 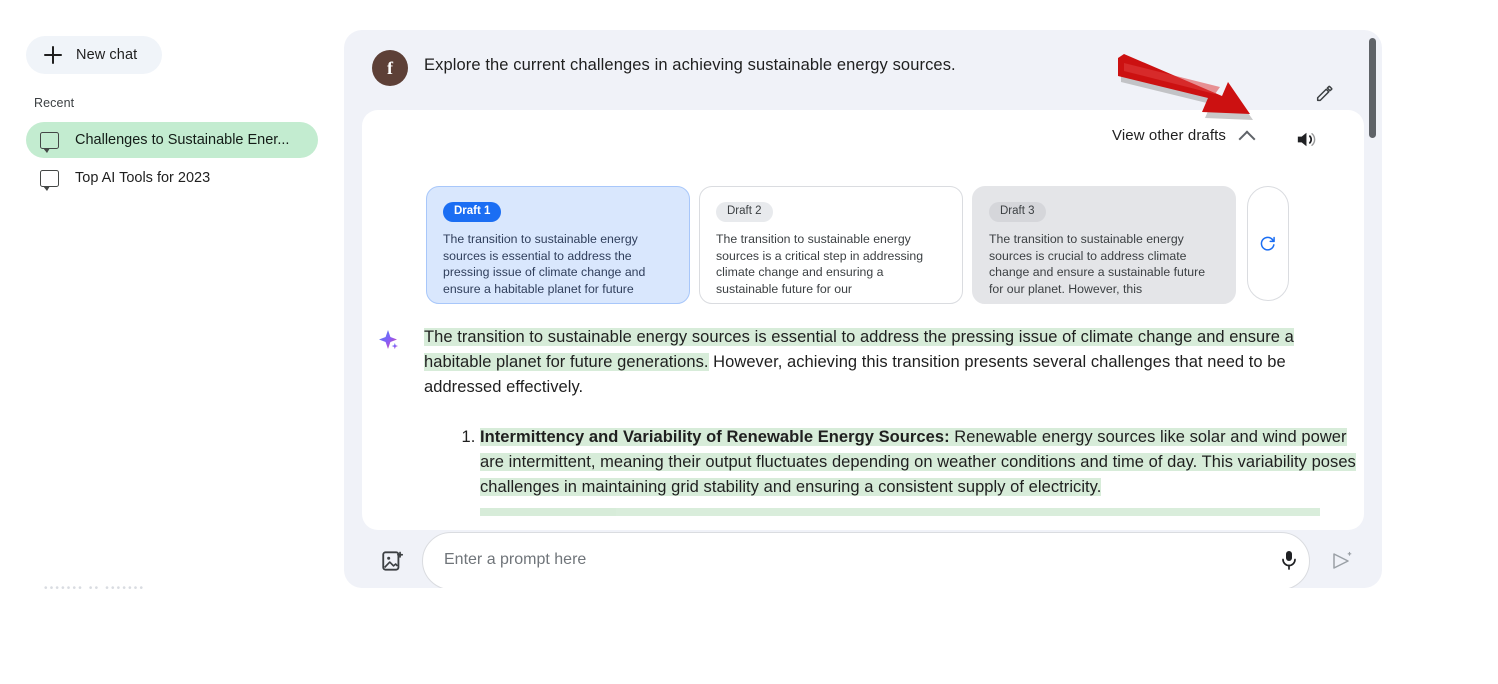 I want to click on pencil-icon, so click(x=1324, y=93).